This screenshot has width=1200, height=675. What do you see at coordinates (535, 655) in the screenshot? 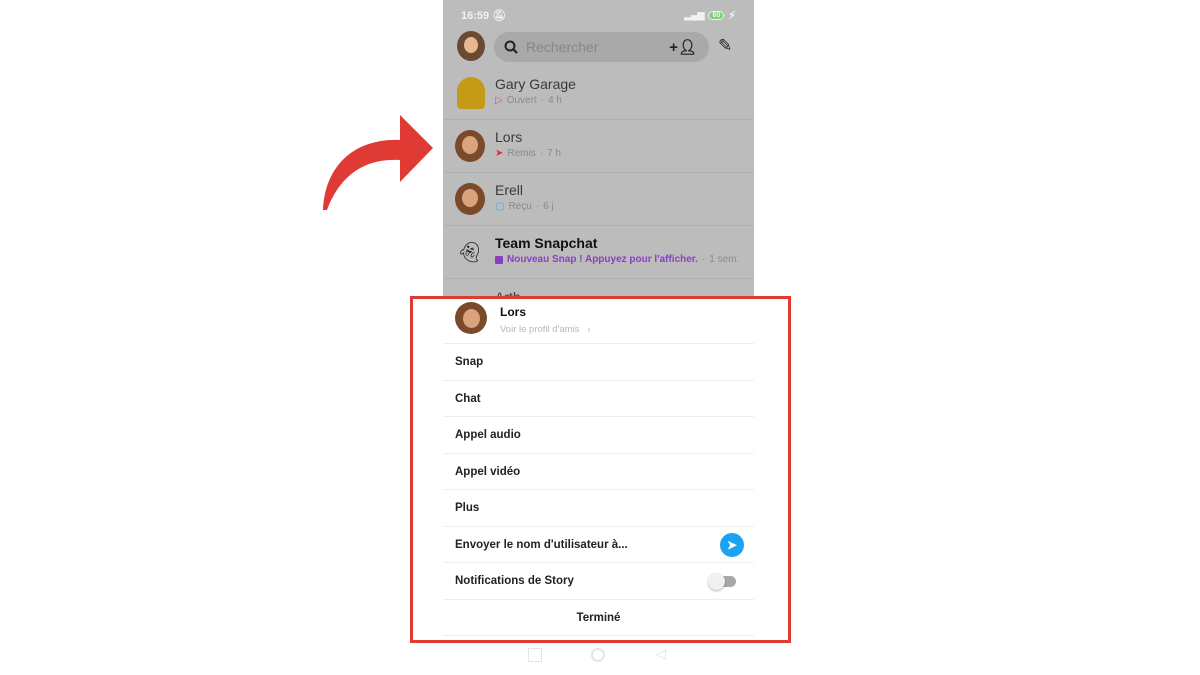
I see `recent-apps-button` at bounding box center [535, 655].